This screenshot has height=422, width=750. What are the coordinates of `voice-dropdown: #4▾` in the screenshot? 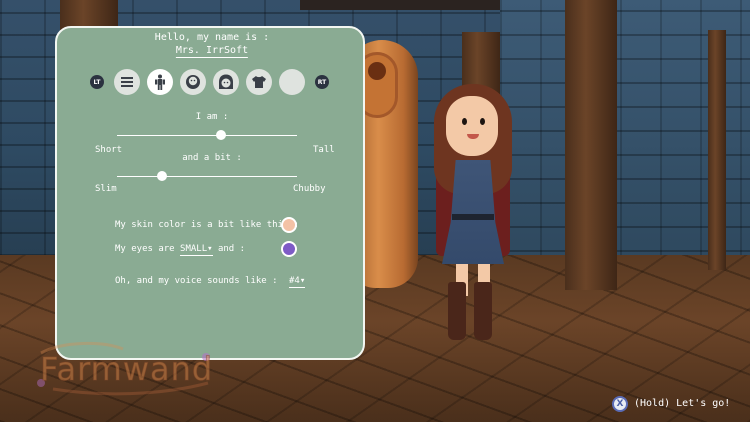 It's located at (297, 282).